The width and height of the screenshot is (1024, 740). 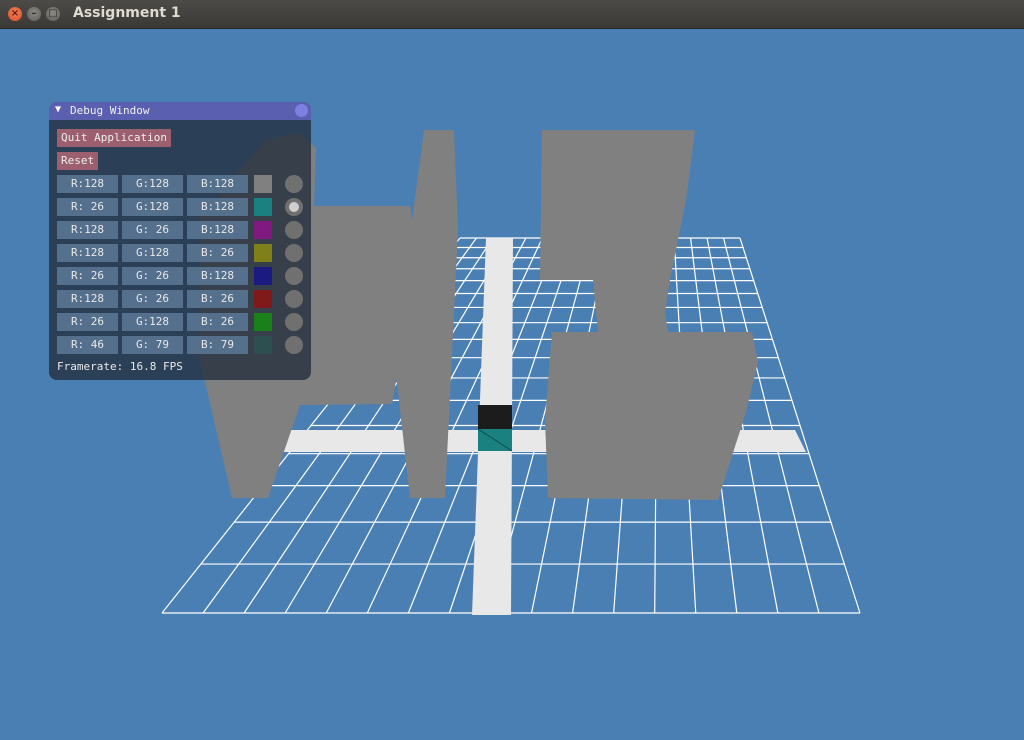 What do you see at coordinates (495, 417) in the screenshot?
I see `agent-top` at bounding box center [495, 417].